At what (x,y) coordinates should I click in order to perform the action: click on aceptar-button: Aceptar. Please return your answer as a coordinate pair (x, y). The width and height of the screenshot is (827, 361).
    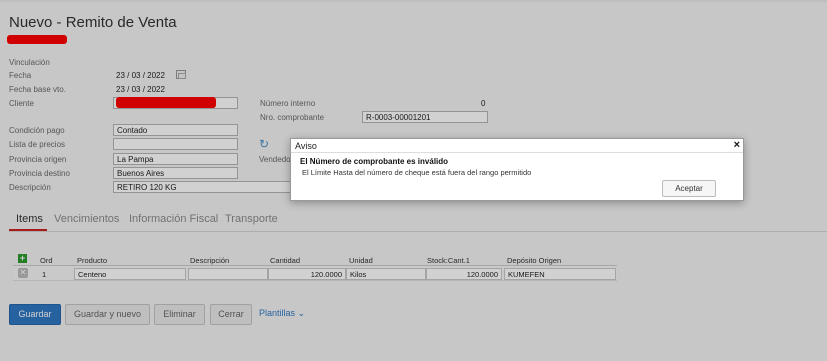
    Looking at the image, I should click on (689, 188).